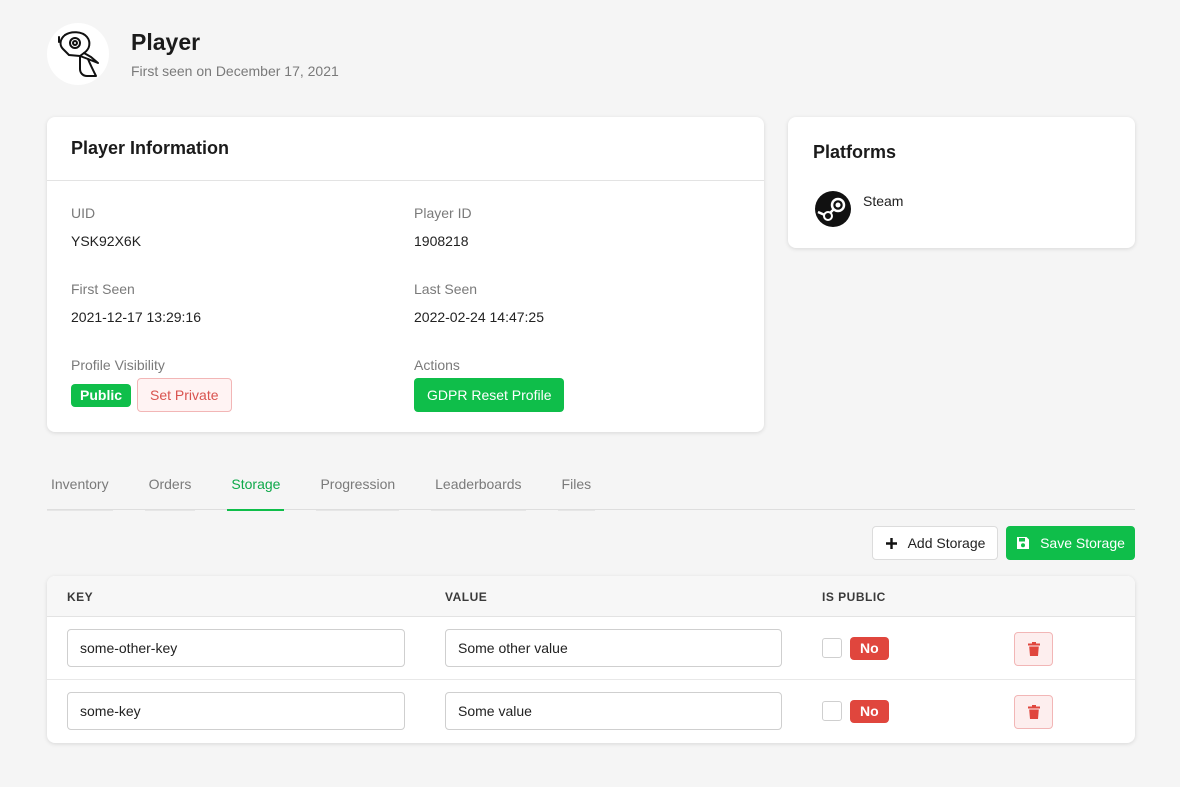 This screenshot has height=787, width=1180. I want to click on player-id-label: Player ID, so click(443, 213).